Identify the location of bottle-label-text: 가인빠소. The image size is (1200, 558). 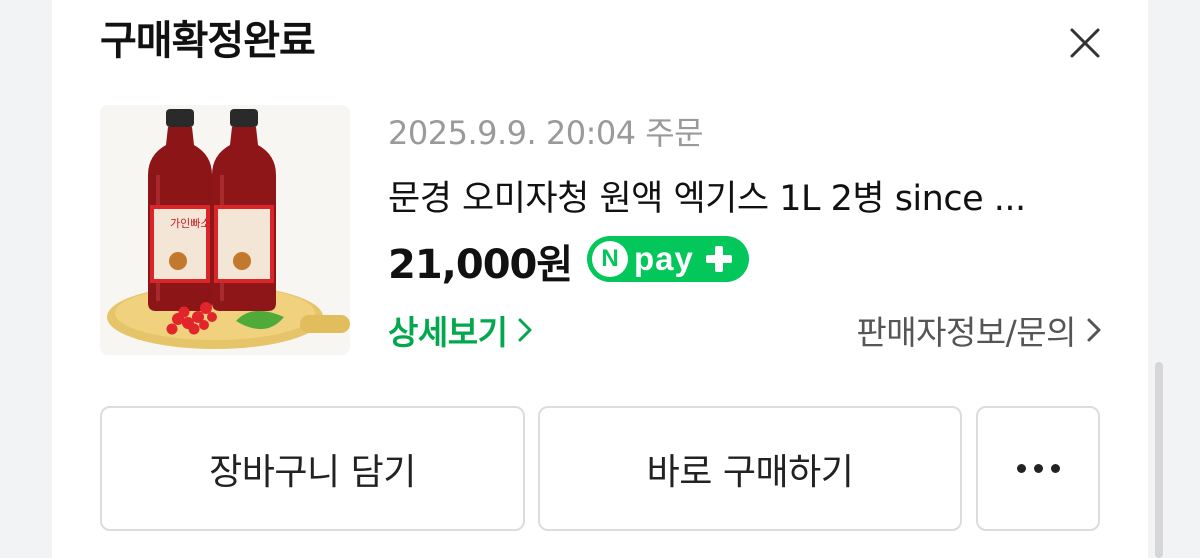
(190, 223).